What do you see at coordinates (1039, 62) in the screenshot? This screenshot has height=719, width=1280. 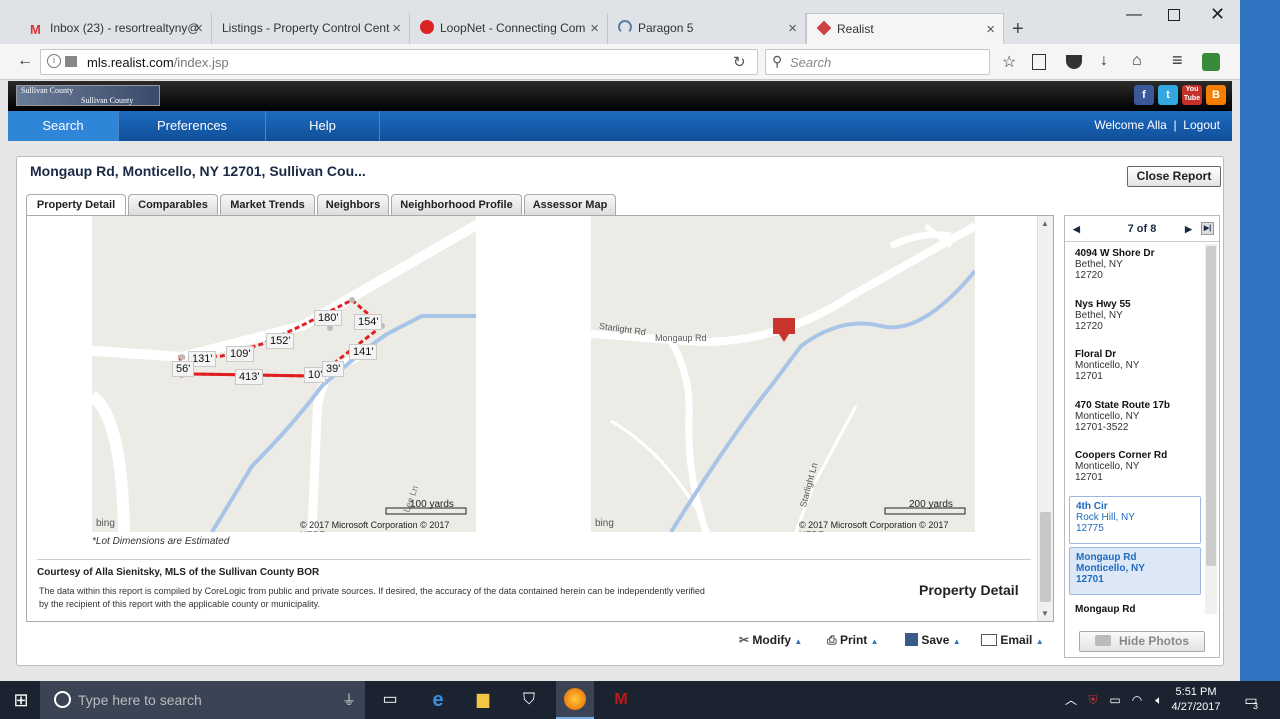 I see `reading-list-icon` at bounding box center [1039, 62].